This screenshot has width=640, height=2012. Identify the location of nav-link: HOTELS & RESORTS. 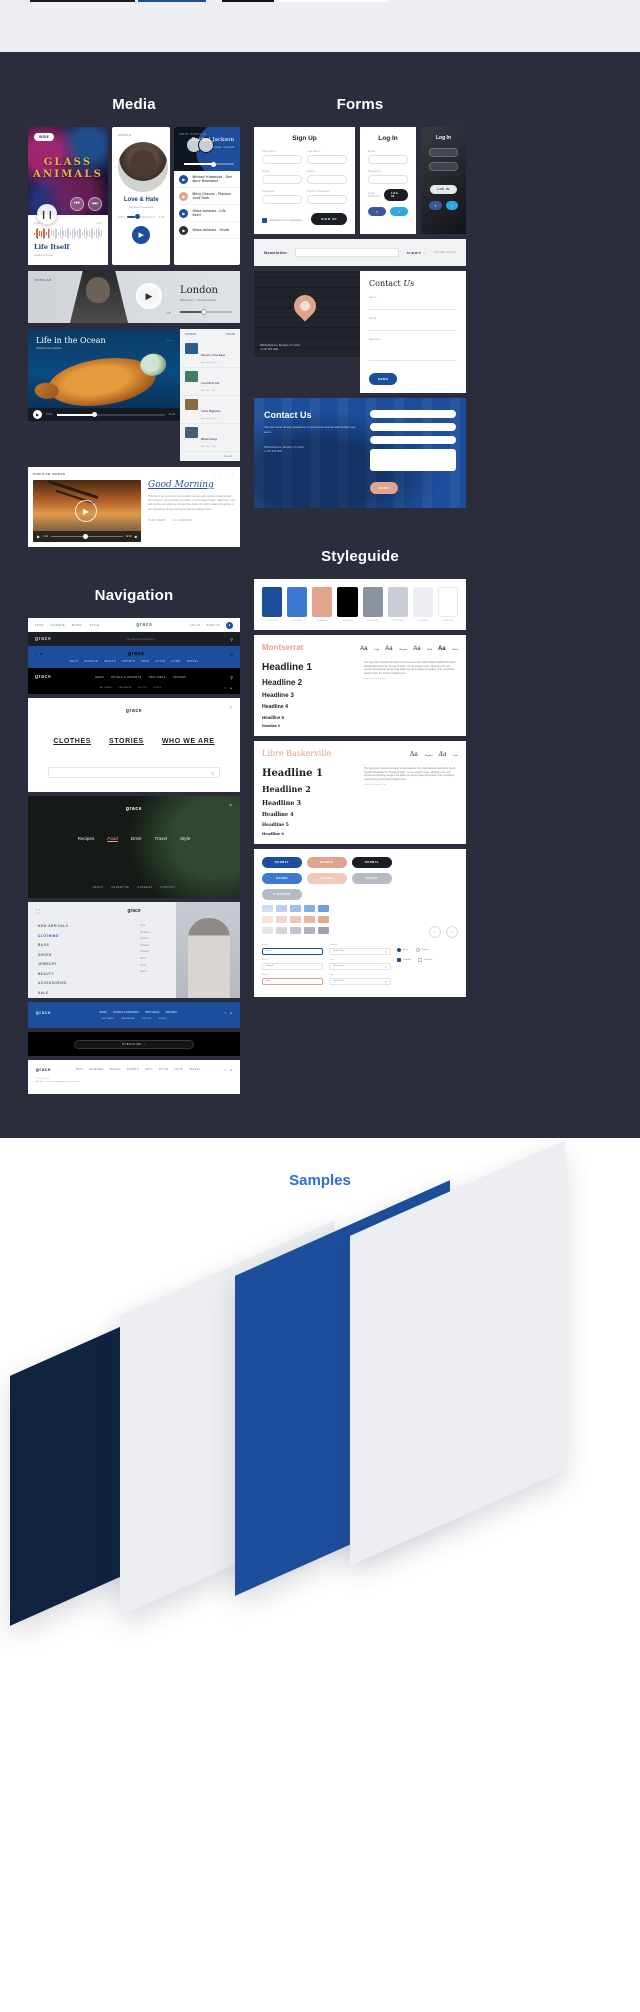
(126, 677).